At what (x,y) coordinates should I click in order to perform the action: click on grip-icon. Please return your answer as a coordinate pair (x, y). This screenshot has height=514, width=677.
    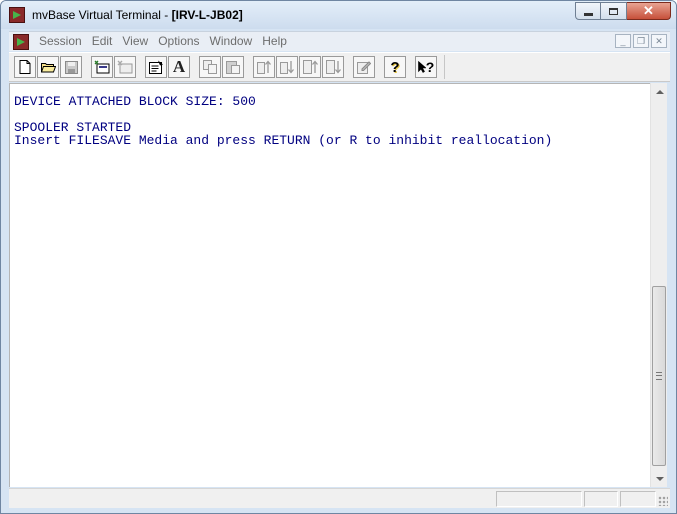
    Looking at the image, I should click on (659, 376).